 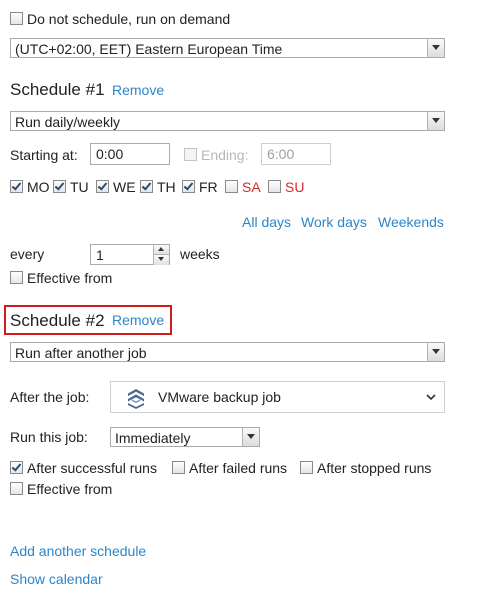 I want to click on schedule-1-effective-from-label: Effective from, so click(x=70, y=278).